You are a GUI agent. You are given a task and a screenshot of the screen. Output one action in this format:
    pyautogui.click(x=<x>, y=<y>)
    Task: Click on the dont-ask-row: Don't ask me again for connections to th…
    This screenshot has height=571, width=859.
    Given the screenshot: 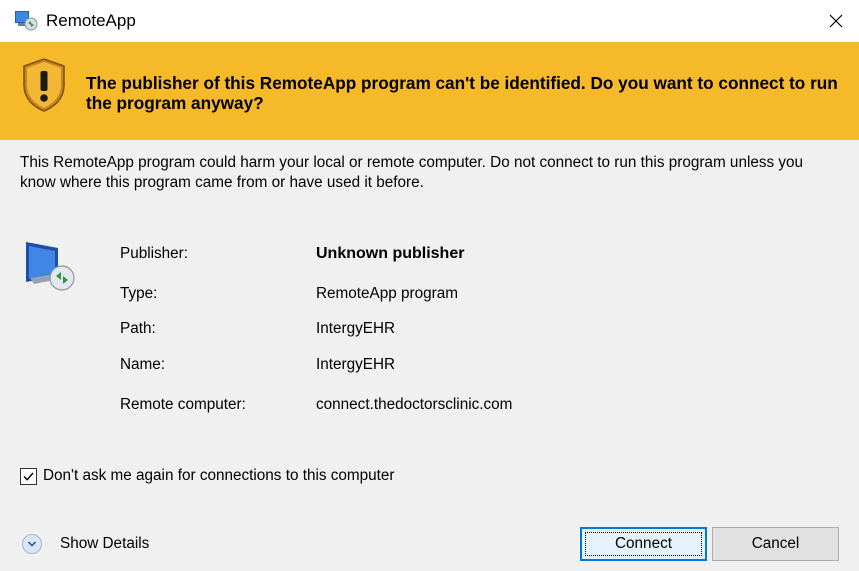 What is the action you would take?
    pyautogui.click(x=207, y=476)
    